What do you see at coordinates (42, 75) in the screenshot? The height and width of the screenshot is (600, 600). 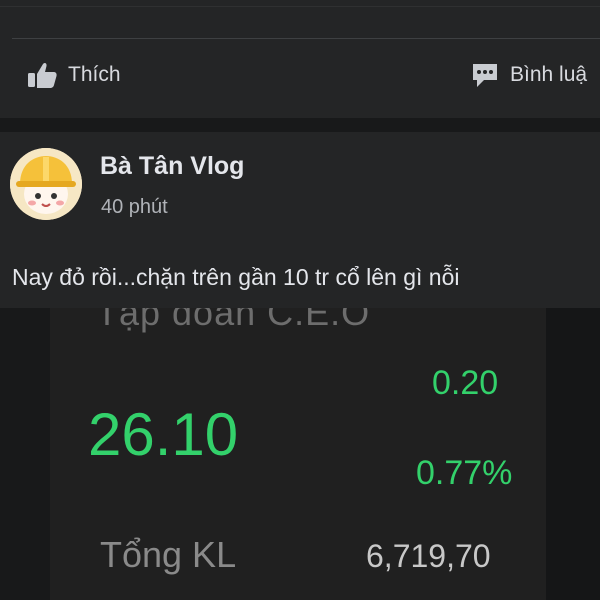 I see `thumbs-up-icon` at bounding box center [42, 75].